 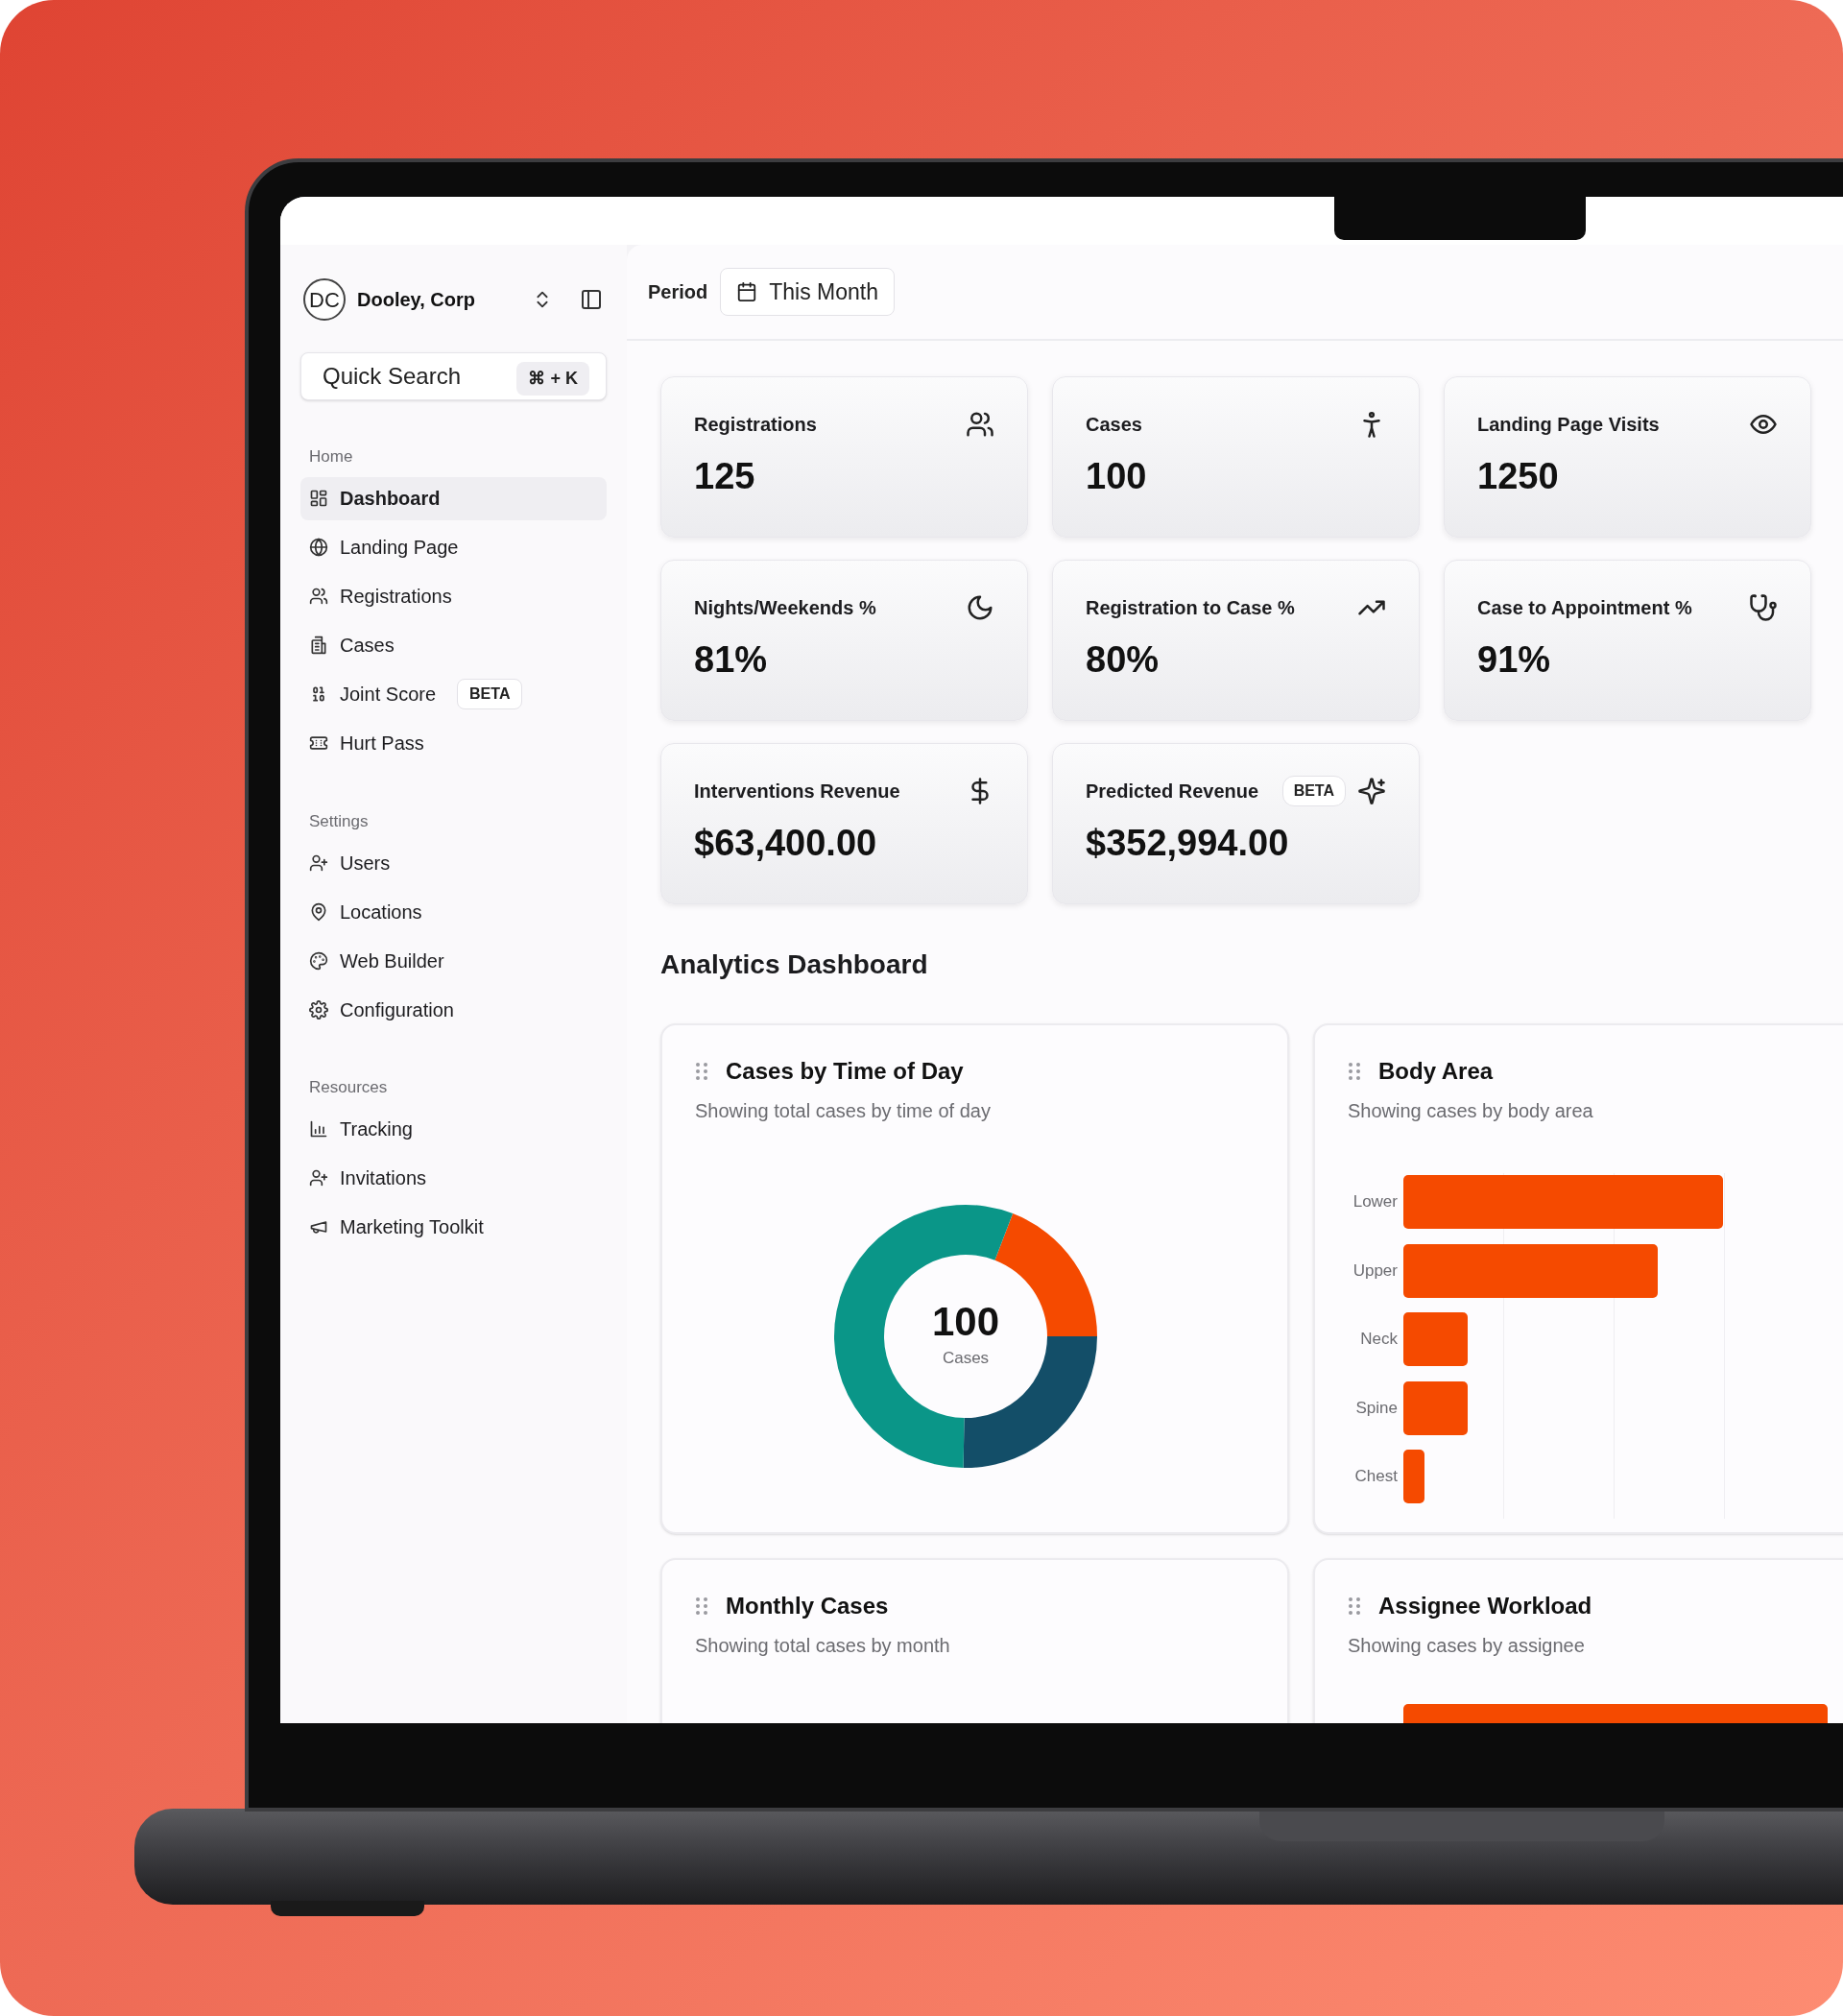 What do you see at coordinates (318, 960) in the screenshot?
I see `palette-icon` at bounding box center [318, 960].